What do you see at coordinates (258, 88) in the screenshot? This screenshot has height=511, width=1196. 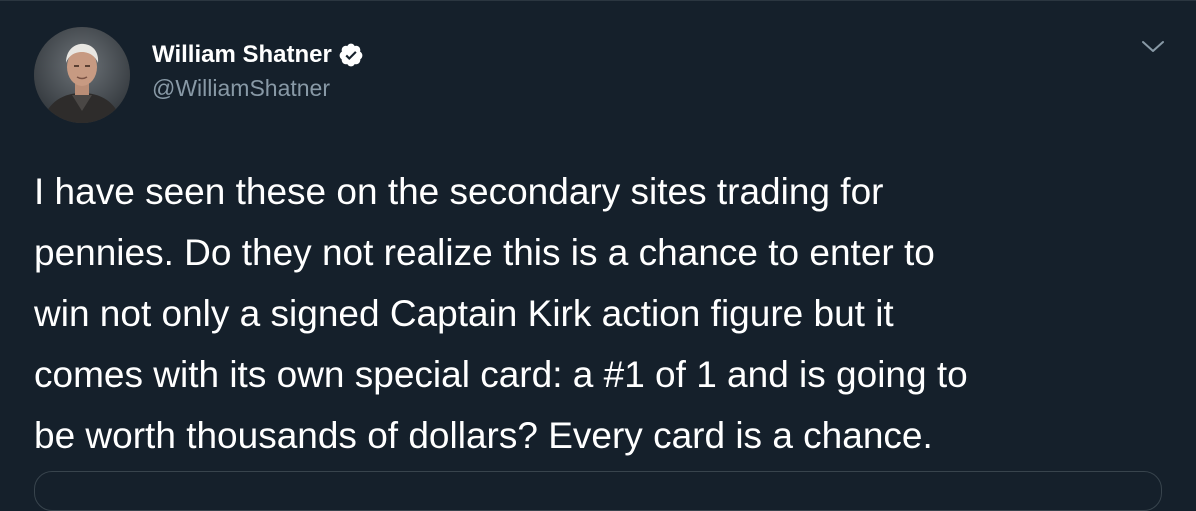 I see `user-handle: @WilliamShatner` at bounding box center [258, 88].